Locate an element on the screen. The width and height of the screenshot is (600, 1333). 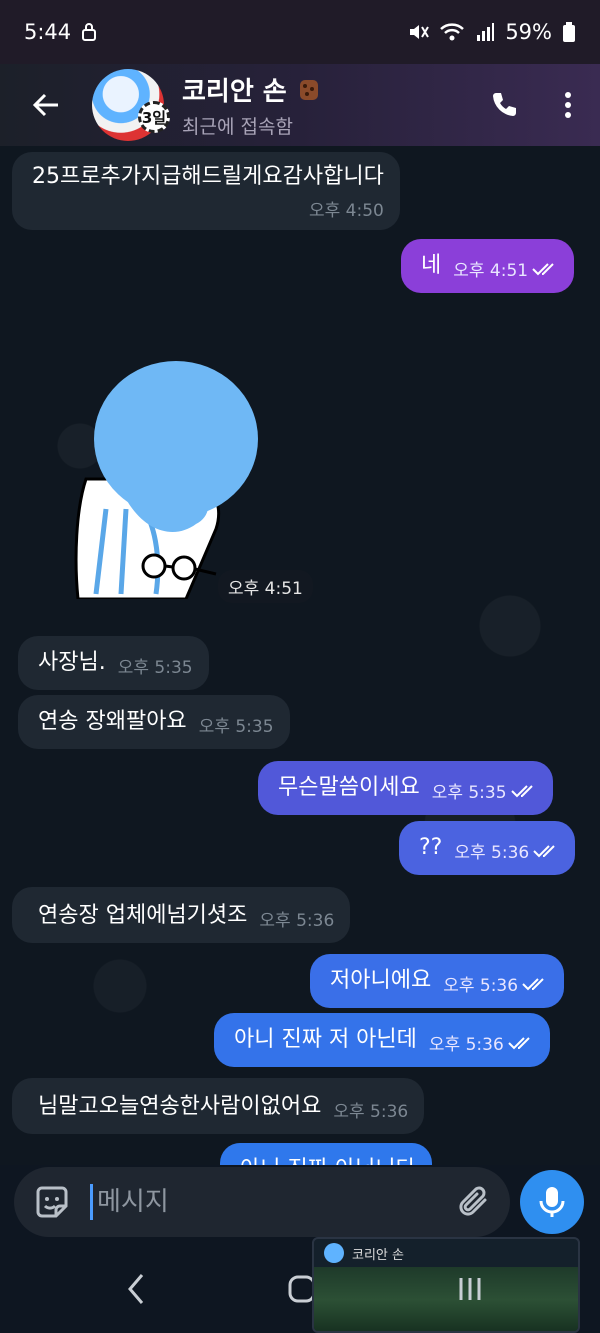
call-button is located at coordinates (504, 105).